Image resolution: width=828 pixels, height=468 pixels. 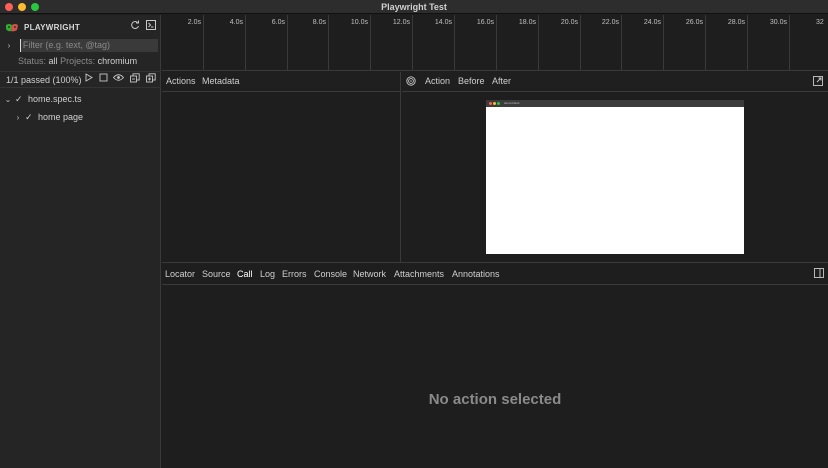 What do you see at coordinates (88, 78) in the screenshot?
I see `play-icon` at bounding box center [88, 78].